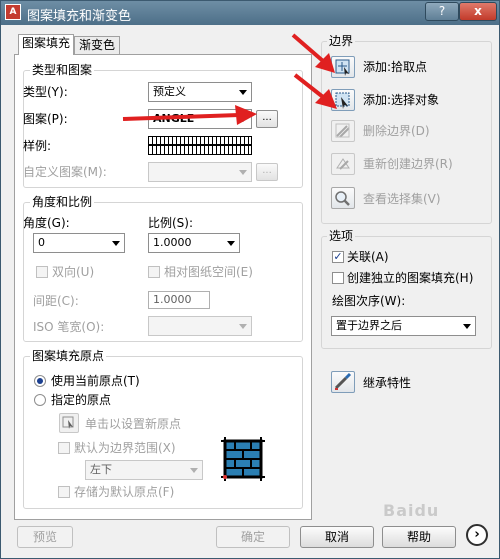 This screenshot has height=559, width=500. I want to click on help-button: 帮助, so click(419, 537).